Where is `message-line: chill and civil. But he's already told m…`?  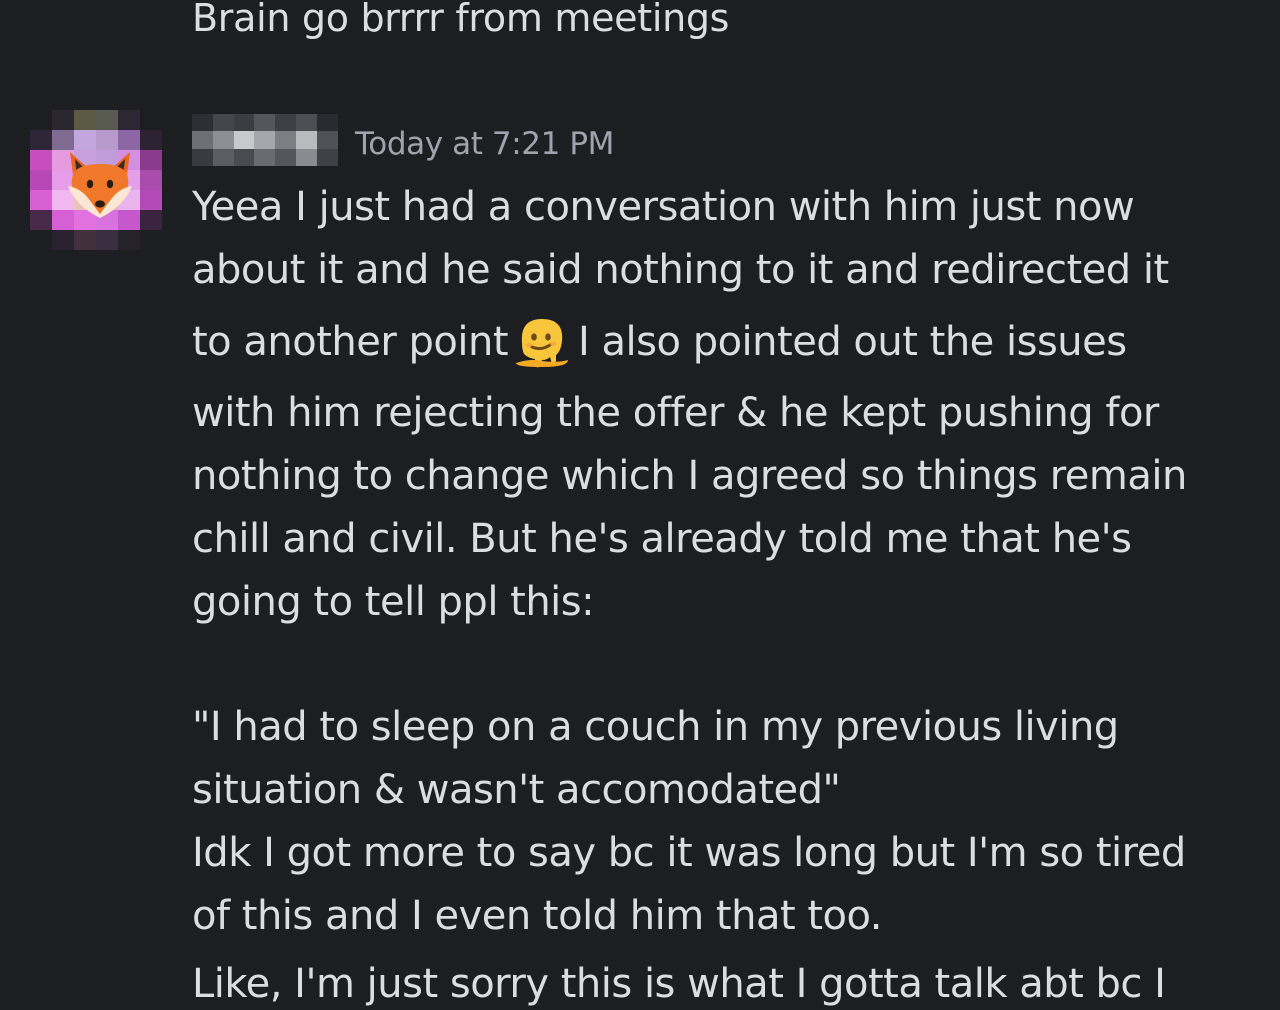 message-line: chill and civil. But he's already told m… is located at coordinates (662, 539).